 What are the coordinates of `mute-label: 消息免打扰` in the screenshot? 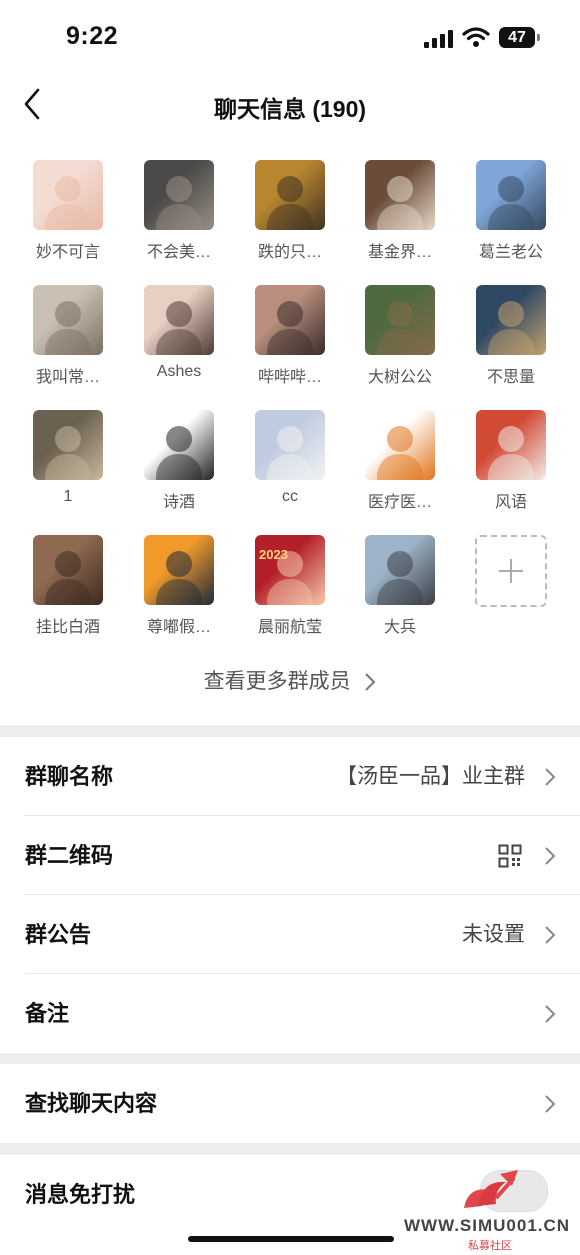 It's located at (80, 1194).